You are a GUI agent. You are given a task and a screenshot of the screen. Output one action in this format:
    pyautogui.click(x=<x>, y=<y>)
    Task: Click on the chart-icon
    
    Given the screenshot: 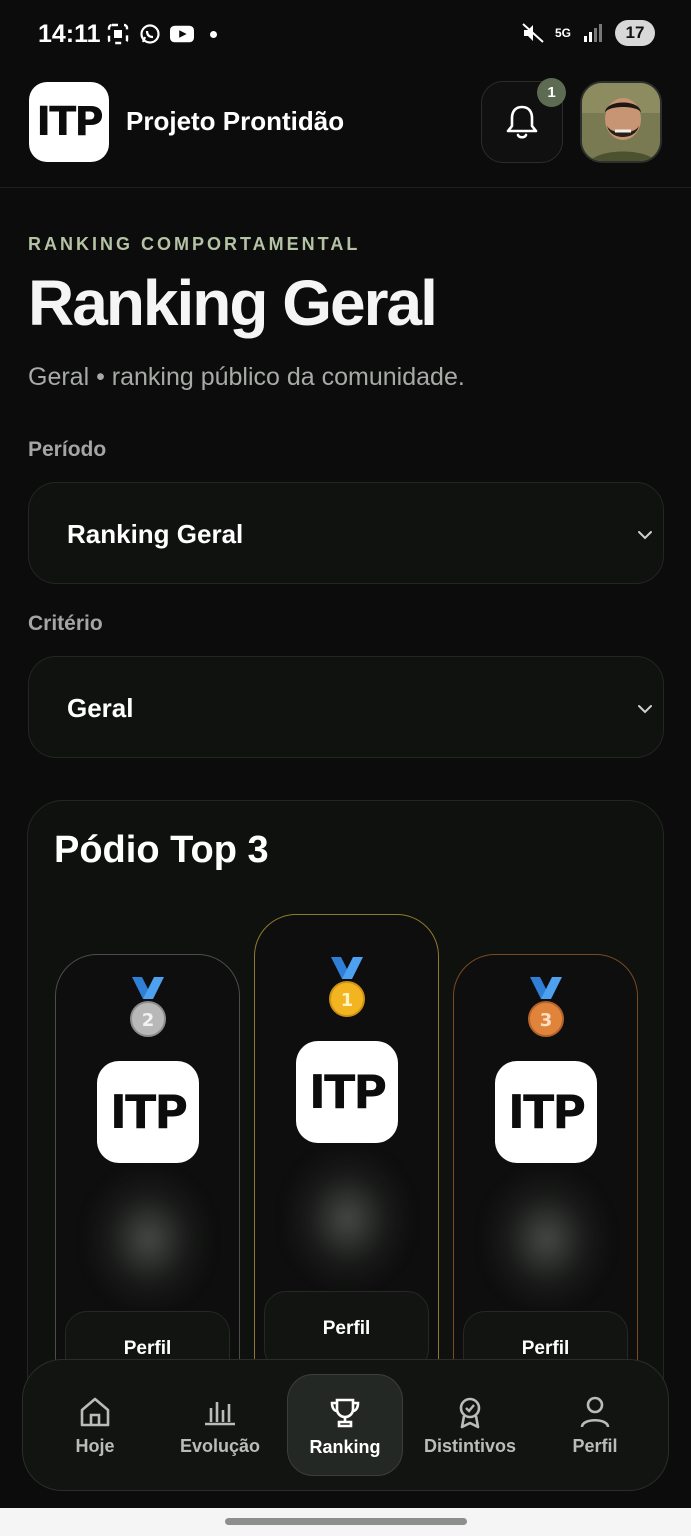 What is the action you would take?
    pyautogui.click(x=220, y=1414)
    